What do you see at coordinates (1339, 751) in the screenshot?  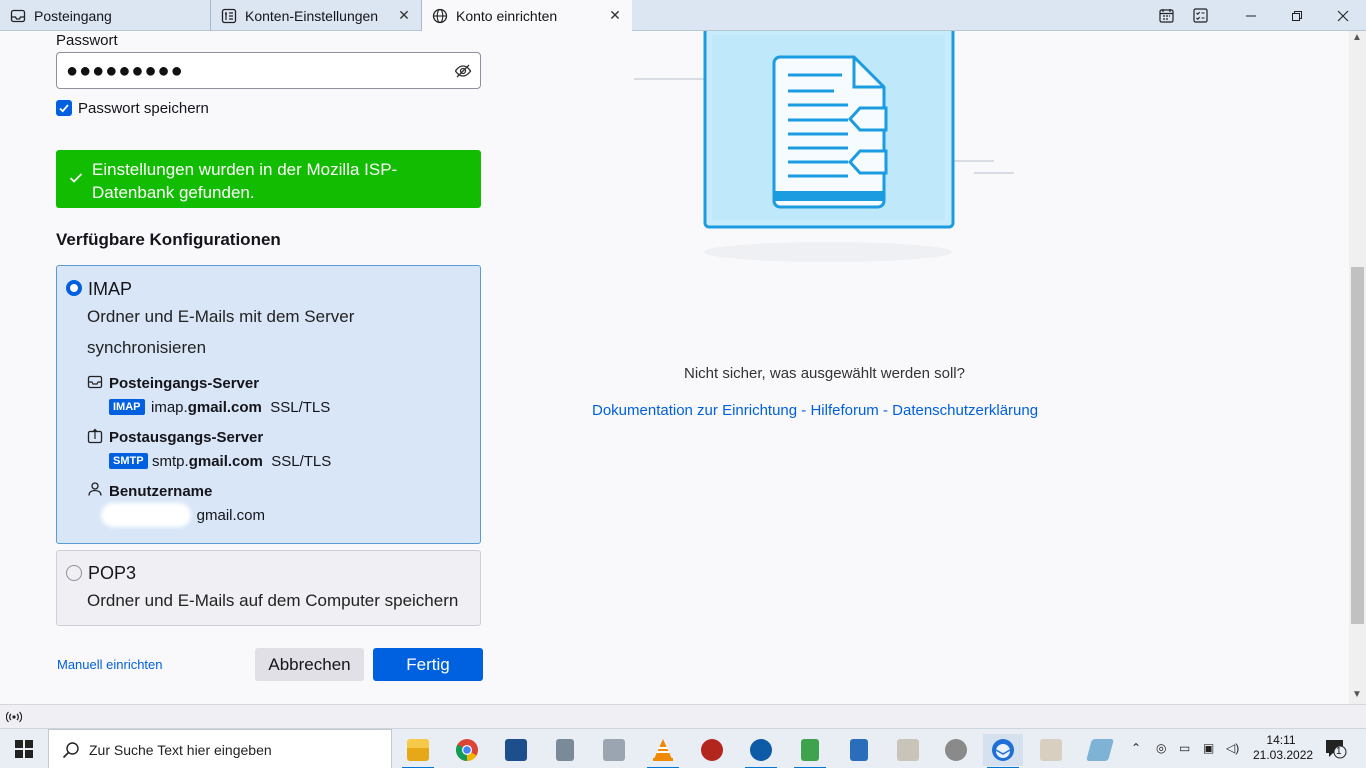 I see `notification-count: 1` at bounding box center [1339, 751].